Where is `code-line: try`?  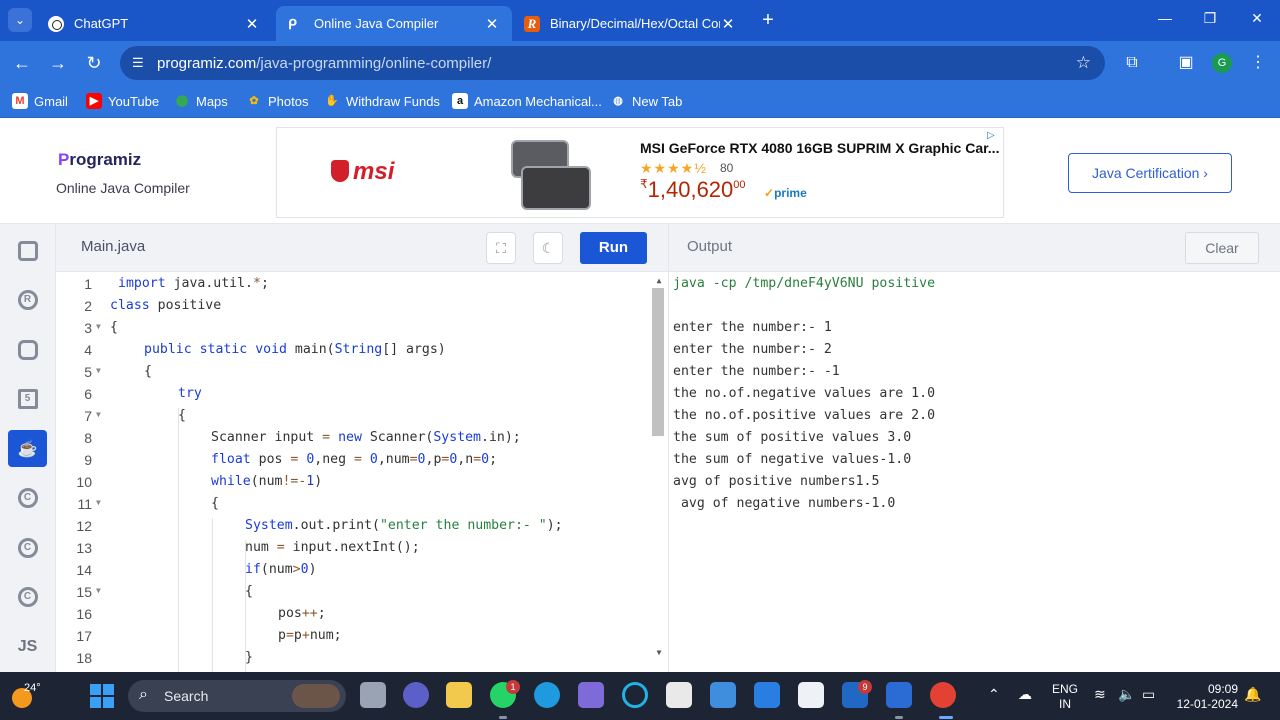 code-line: try is located at coordinates (190, 393).